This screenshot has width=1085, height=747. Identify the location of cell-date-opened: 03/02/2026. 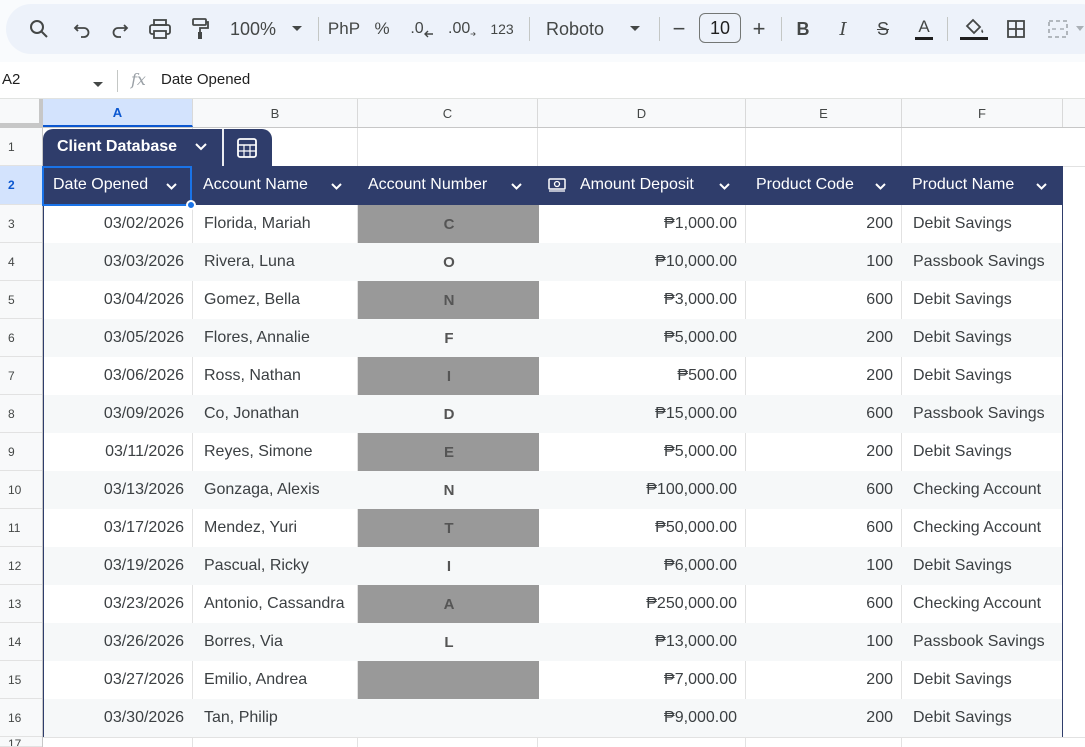
(119, 224).